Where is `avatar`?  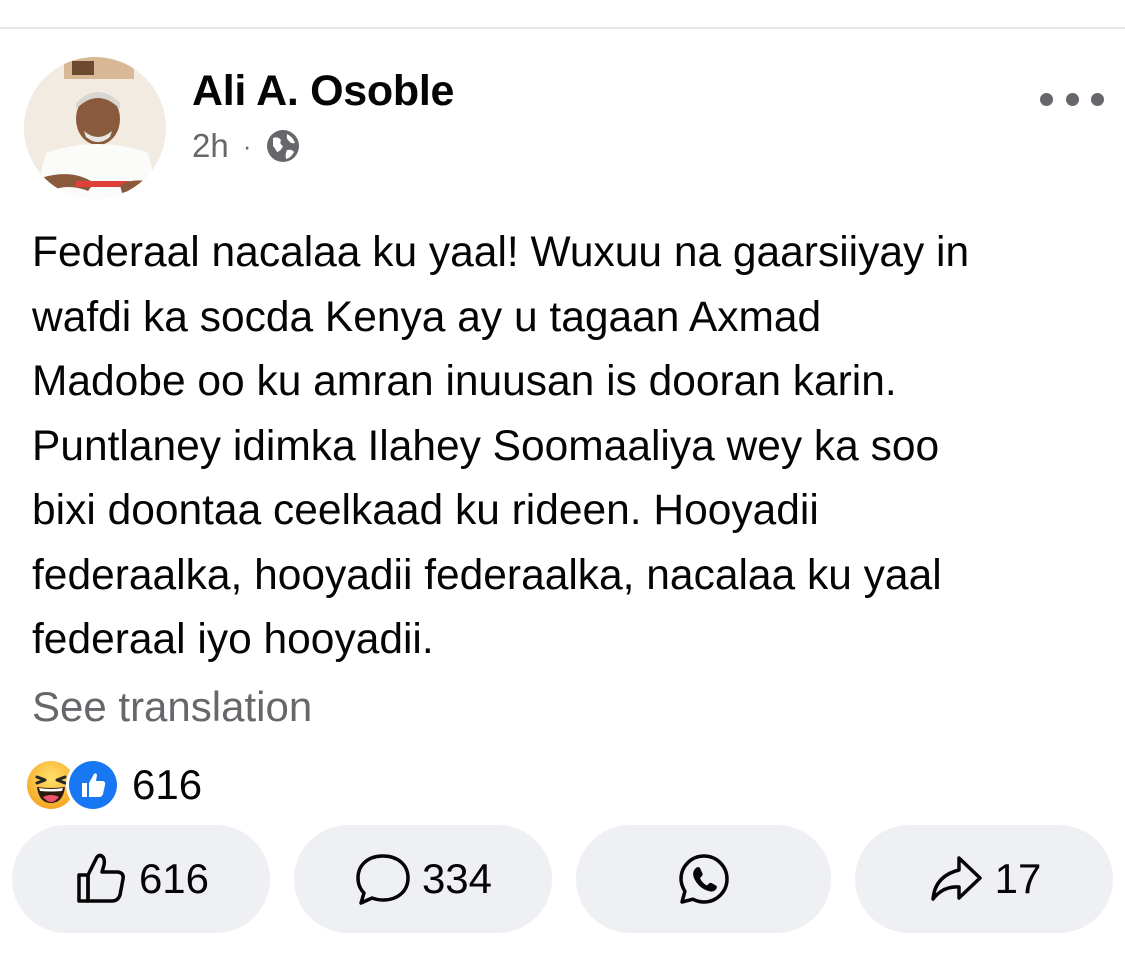 avatar is located at coordinates (95, 128).